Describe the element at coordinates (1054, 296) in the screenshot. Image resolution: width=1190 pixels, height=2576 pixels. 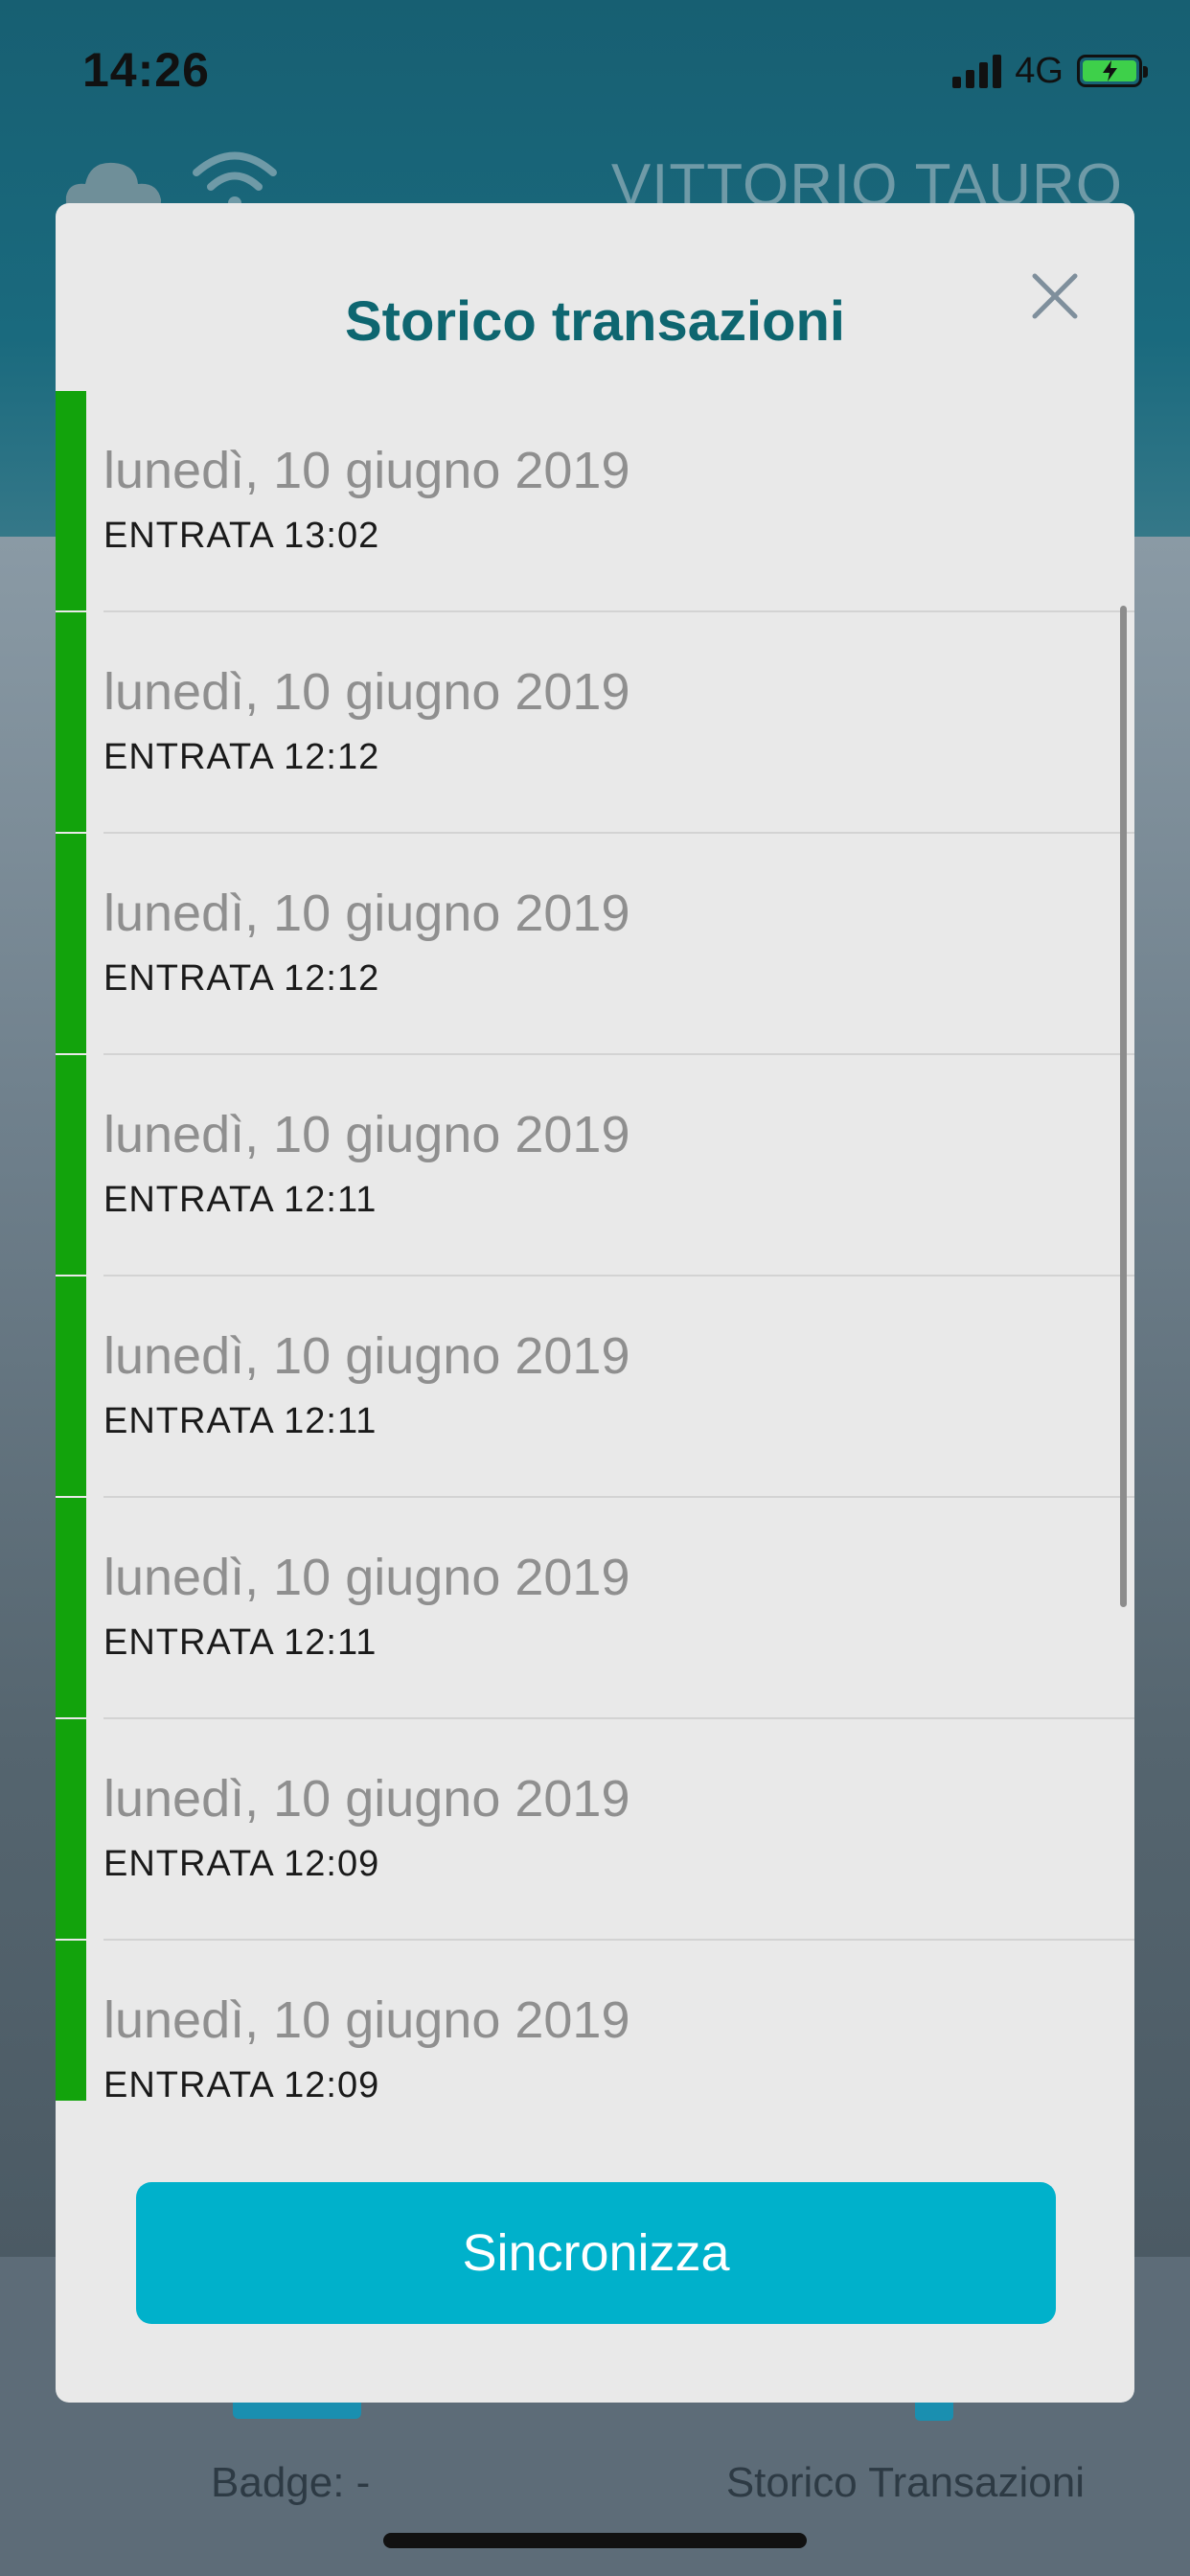
I see `close-icon` at that location.